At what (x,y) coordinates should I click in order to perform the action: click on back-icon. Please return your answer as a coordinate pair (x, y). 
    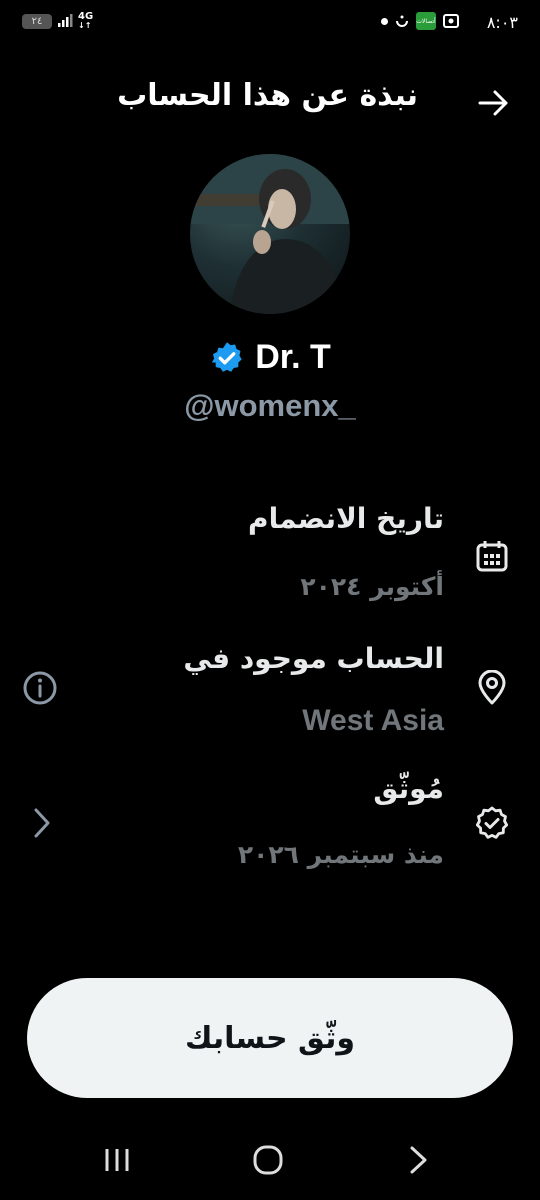
    Looking at the image, I should click on (418, 1160).